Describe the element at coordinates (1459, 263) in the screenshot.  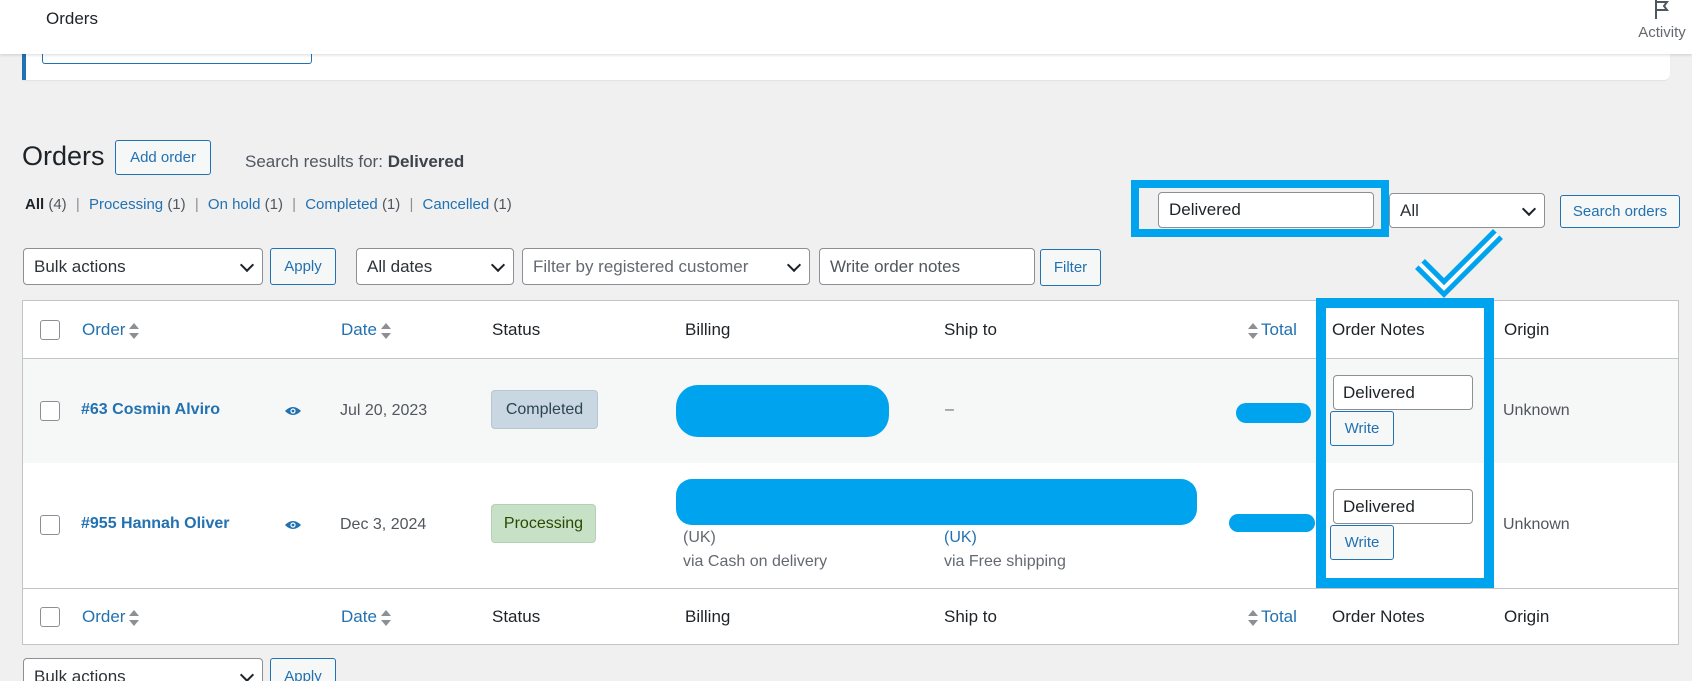
I see `checkmark-icon` at that location.